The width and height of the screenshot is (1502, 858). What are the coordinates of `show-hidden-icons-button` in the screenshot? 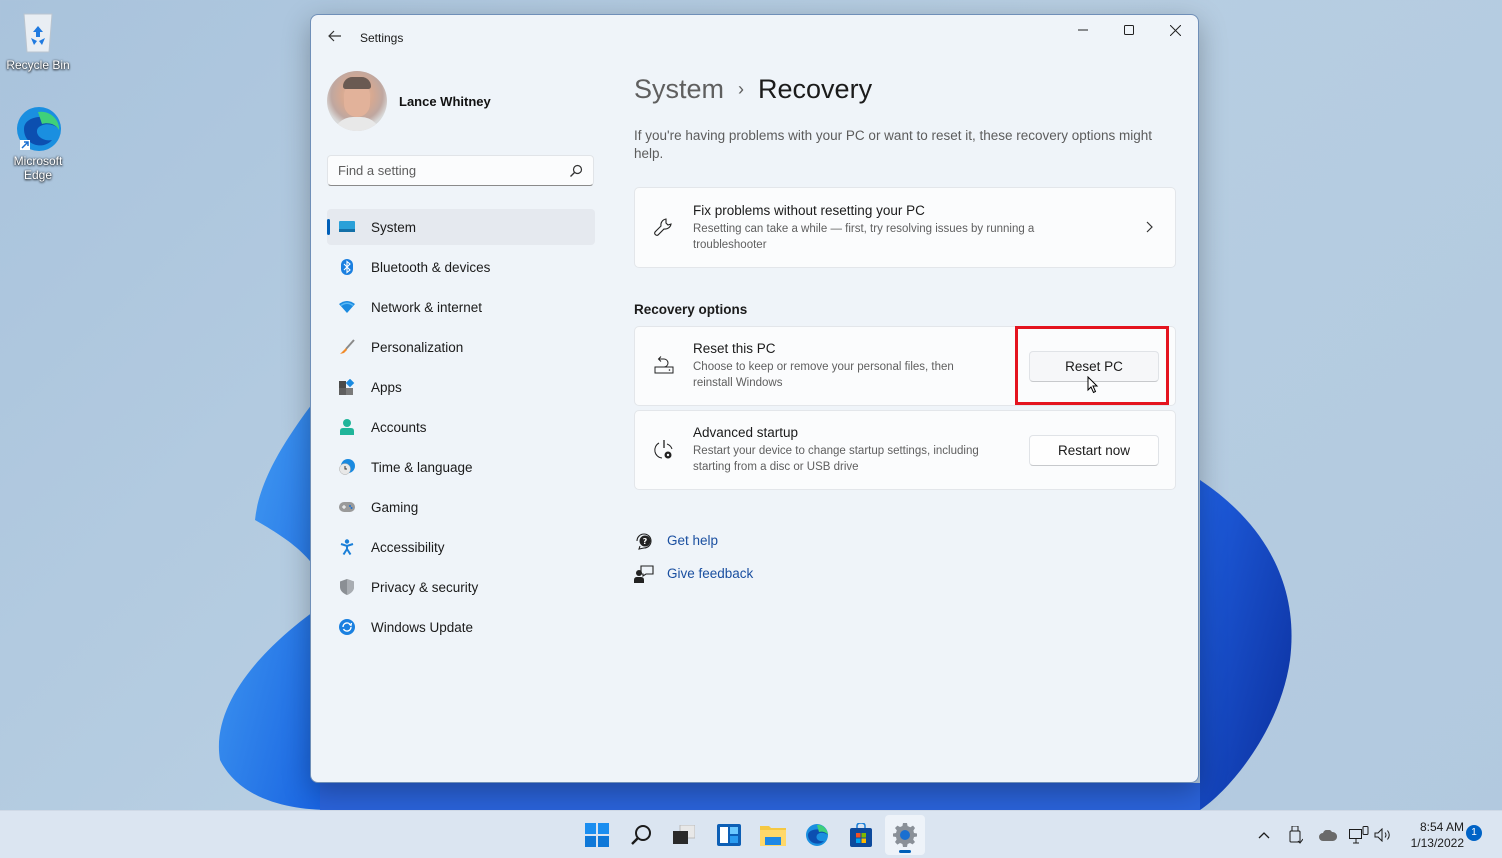 It's located at (1264, 834).